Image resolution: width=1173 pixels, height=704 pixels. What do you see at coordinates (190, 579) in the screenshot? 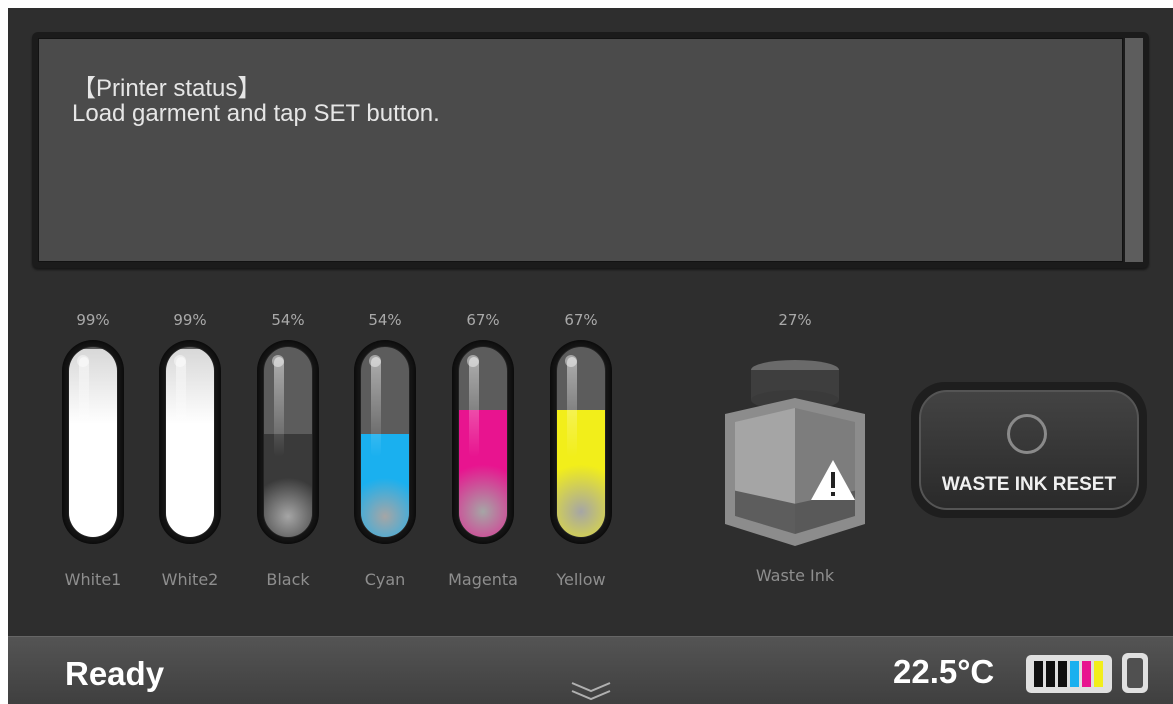
I see `ink-label: White2` at bounding box center [190, 579].